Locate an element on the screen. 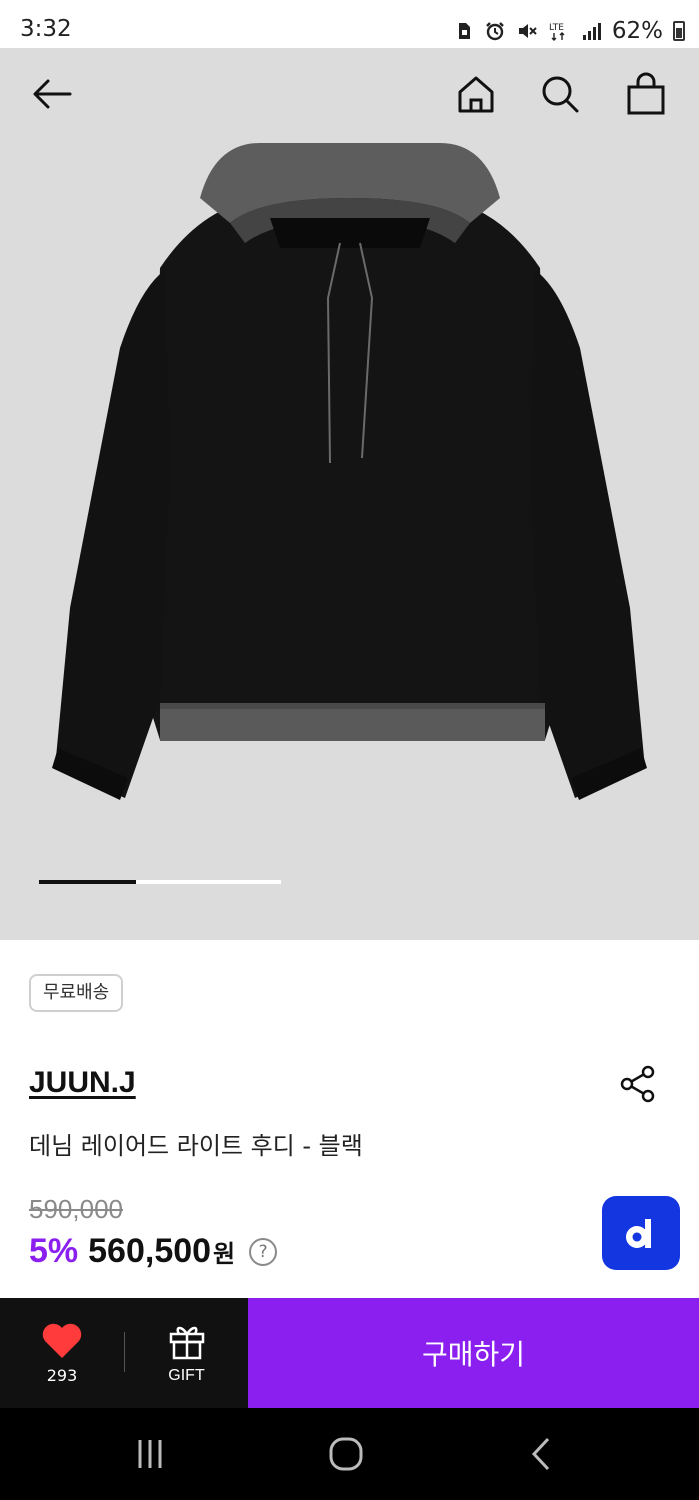  back-button is located at coordinates (52, 94).